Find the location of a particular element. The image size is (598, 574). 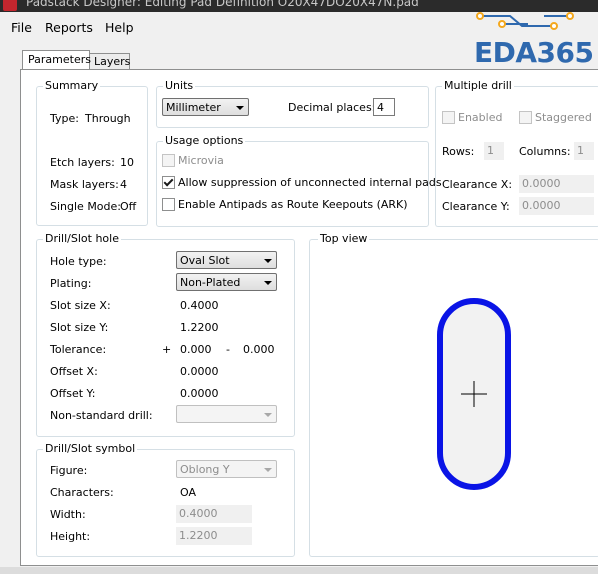

mask-layers-label: Mask layers: is located at coordinates (84, 184).